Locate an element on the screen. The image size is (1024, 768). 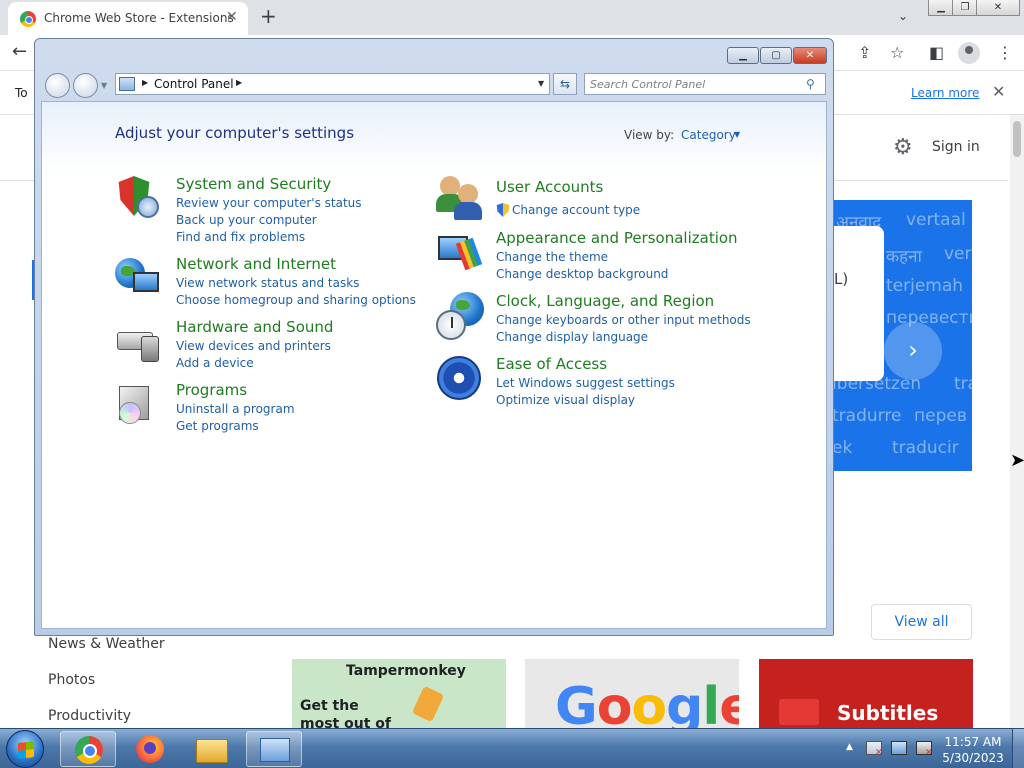
banner-next-chevron-icon: › is located at coordinates (913, 351).